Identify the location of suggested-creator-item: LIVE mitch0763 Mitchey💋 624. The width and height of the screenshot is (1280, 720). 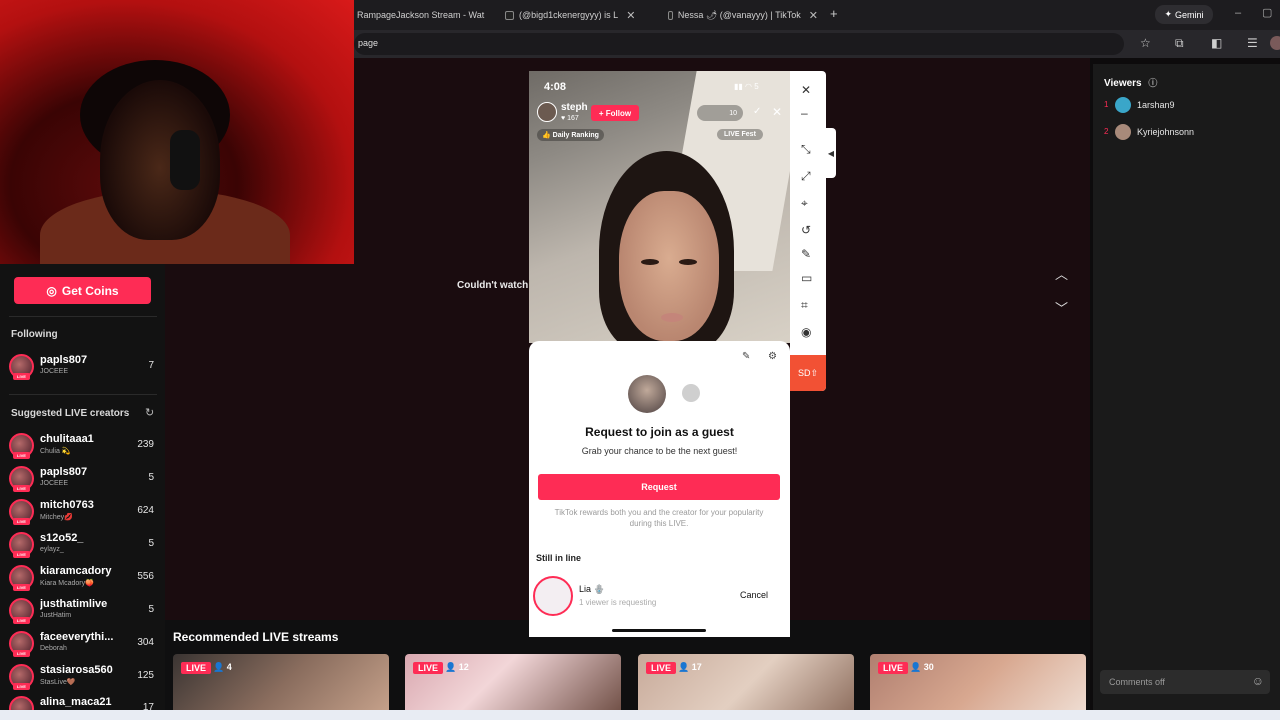
(83, 512).